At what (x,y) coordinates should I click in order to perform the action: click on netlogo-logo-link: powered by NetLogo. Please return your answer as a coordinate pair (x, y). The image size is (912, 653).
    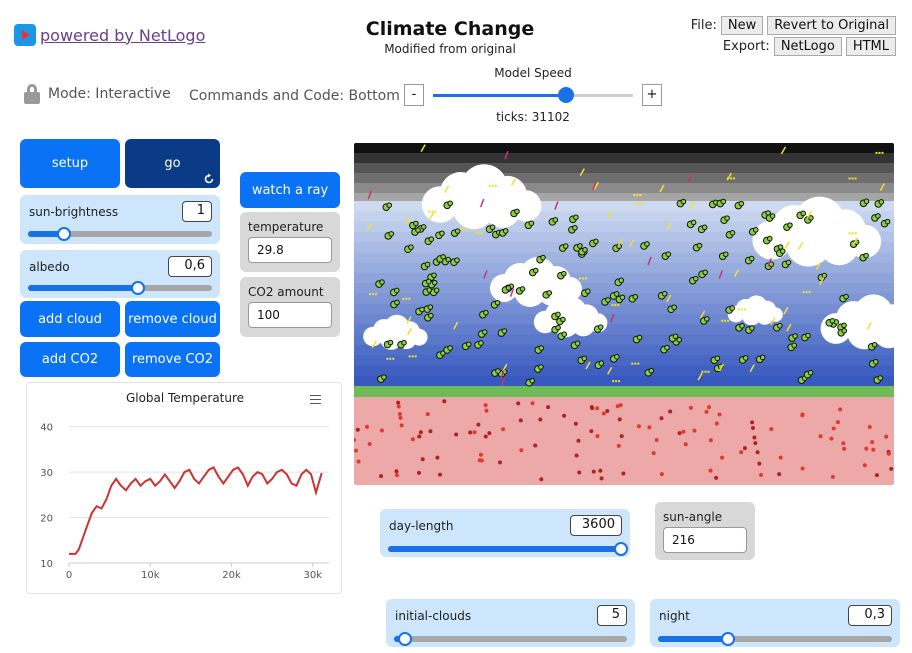
    Looking at the image, I should click on (109, 35).